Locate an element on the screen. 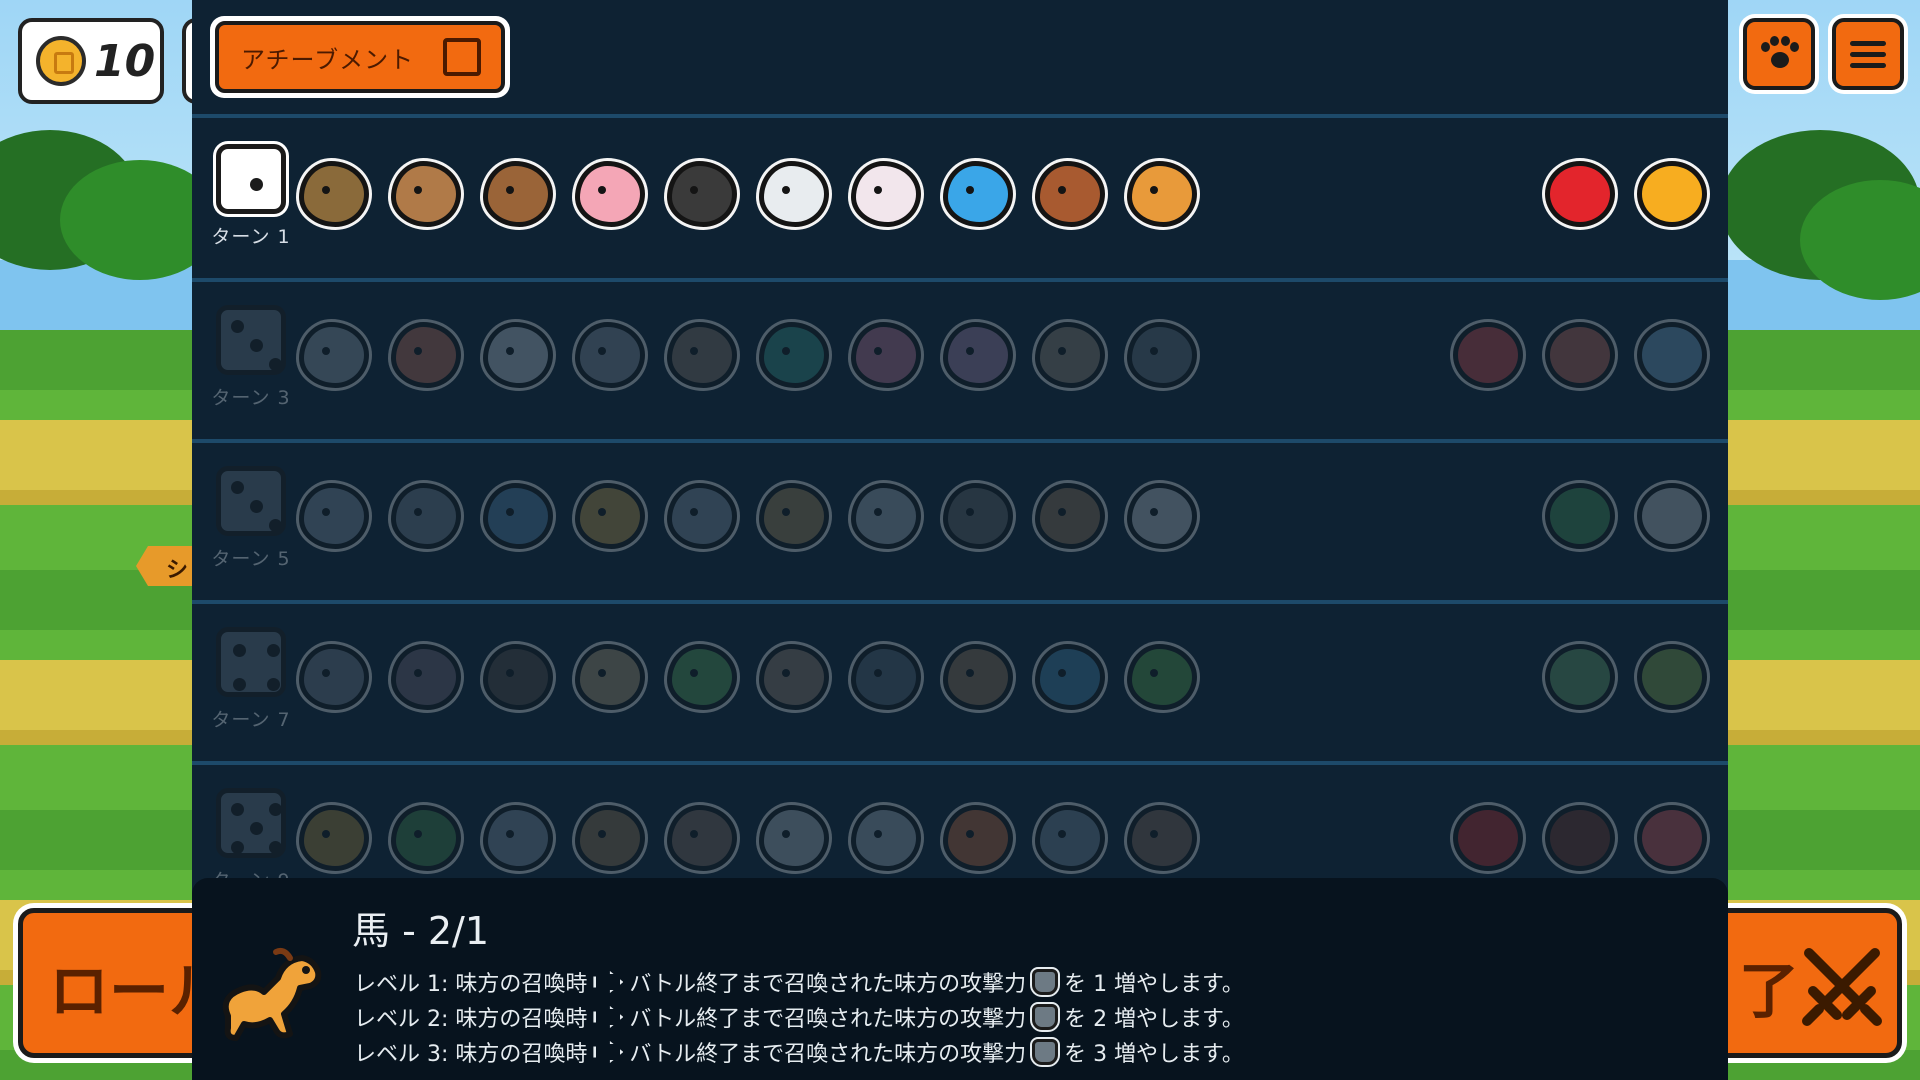 This screenshot has height=1080, width=1920. honey-icon is located at coordinates (1672, 194).